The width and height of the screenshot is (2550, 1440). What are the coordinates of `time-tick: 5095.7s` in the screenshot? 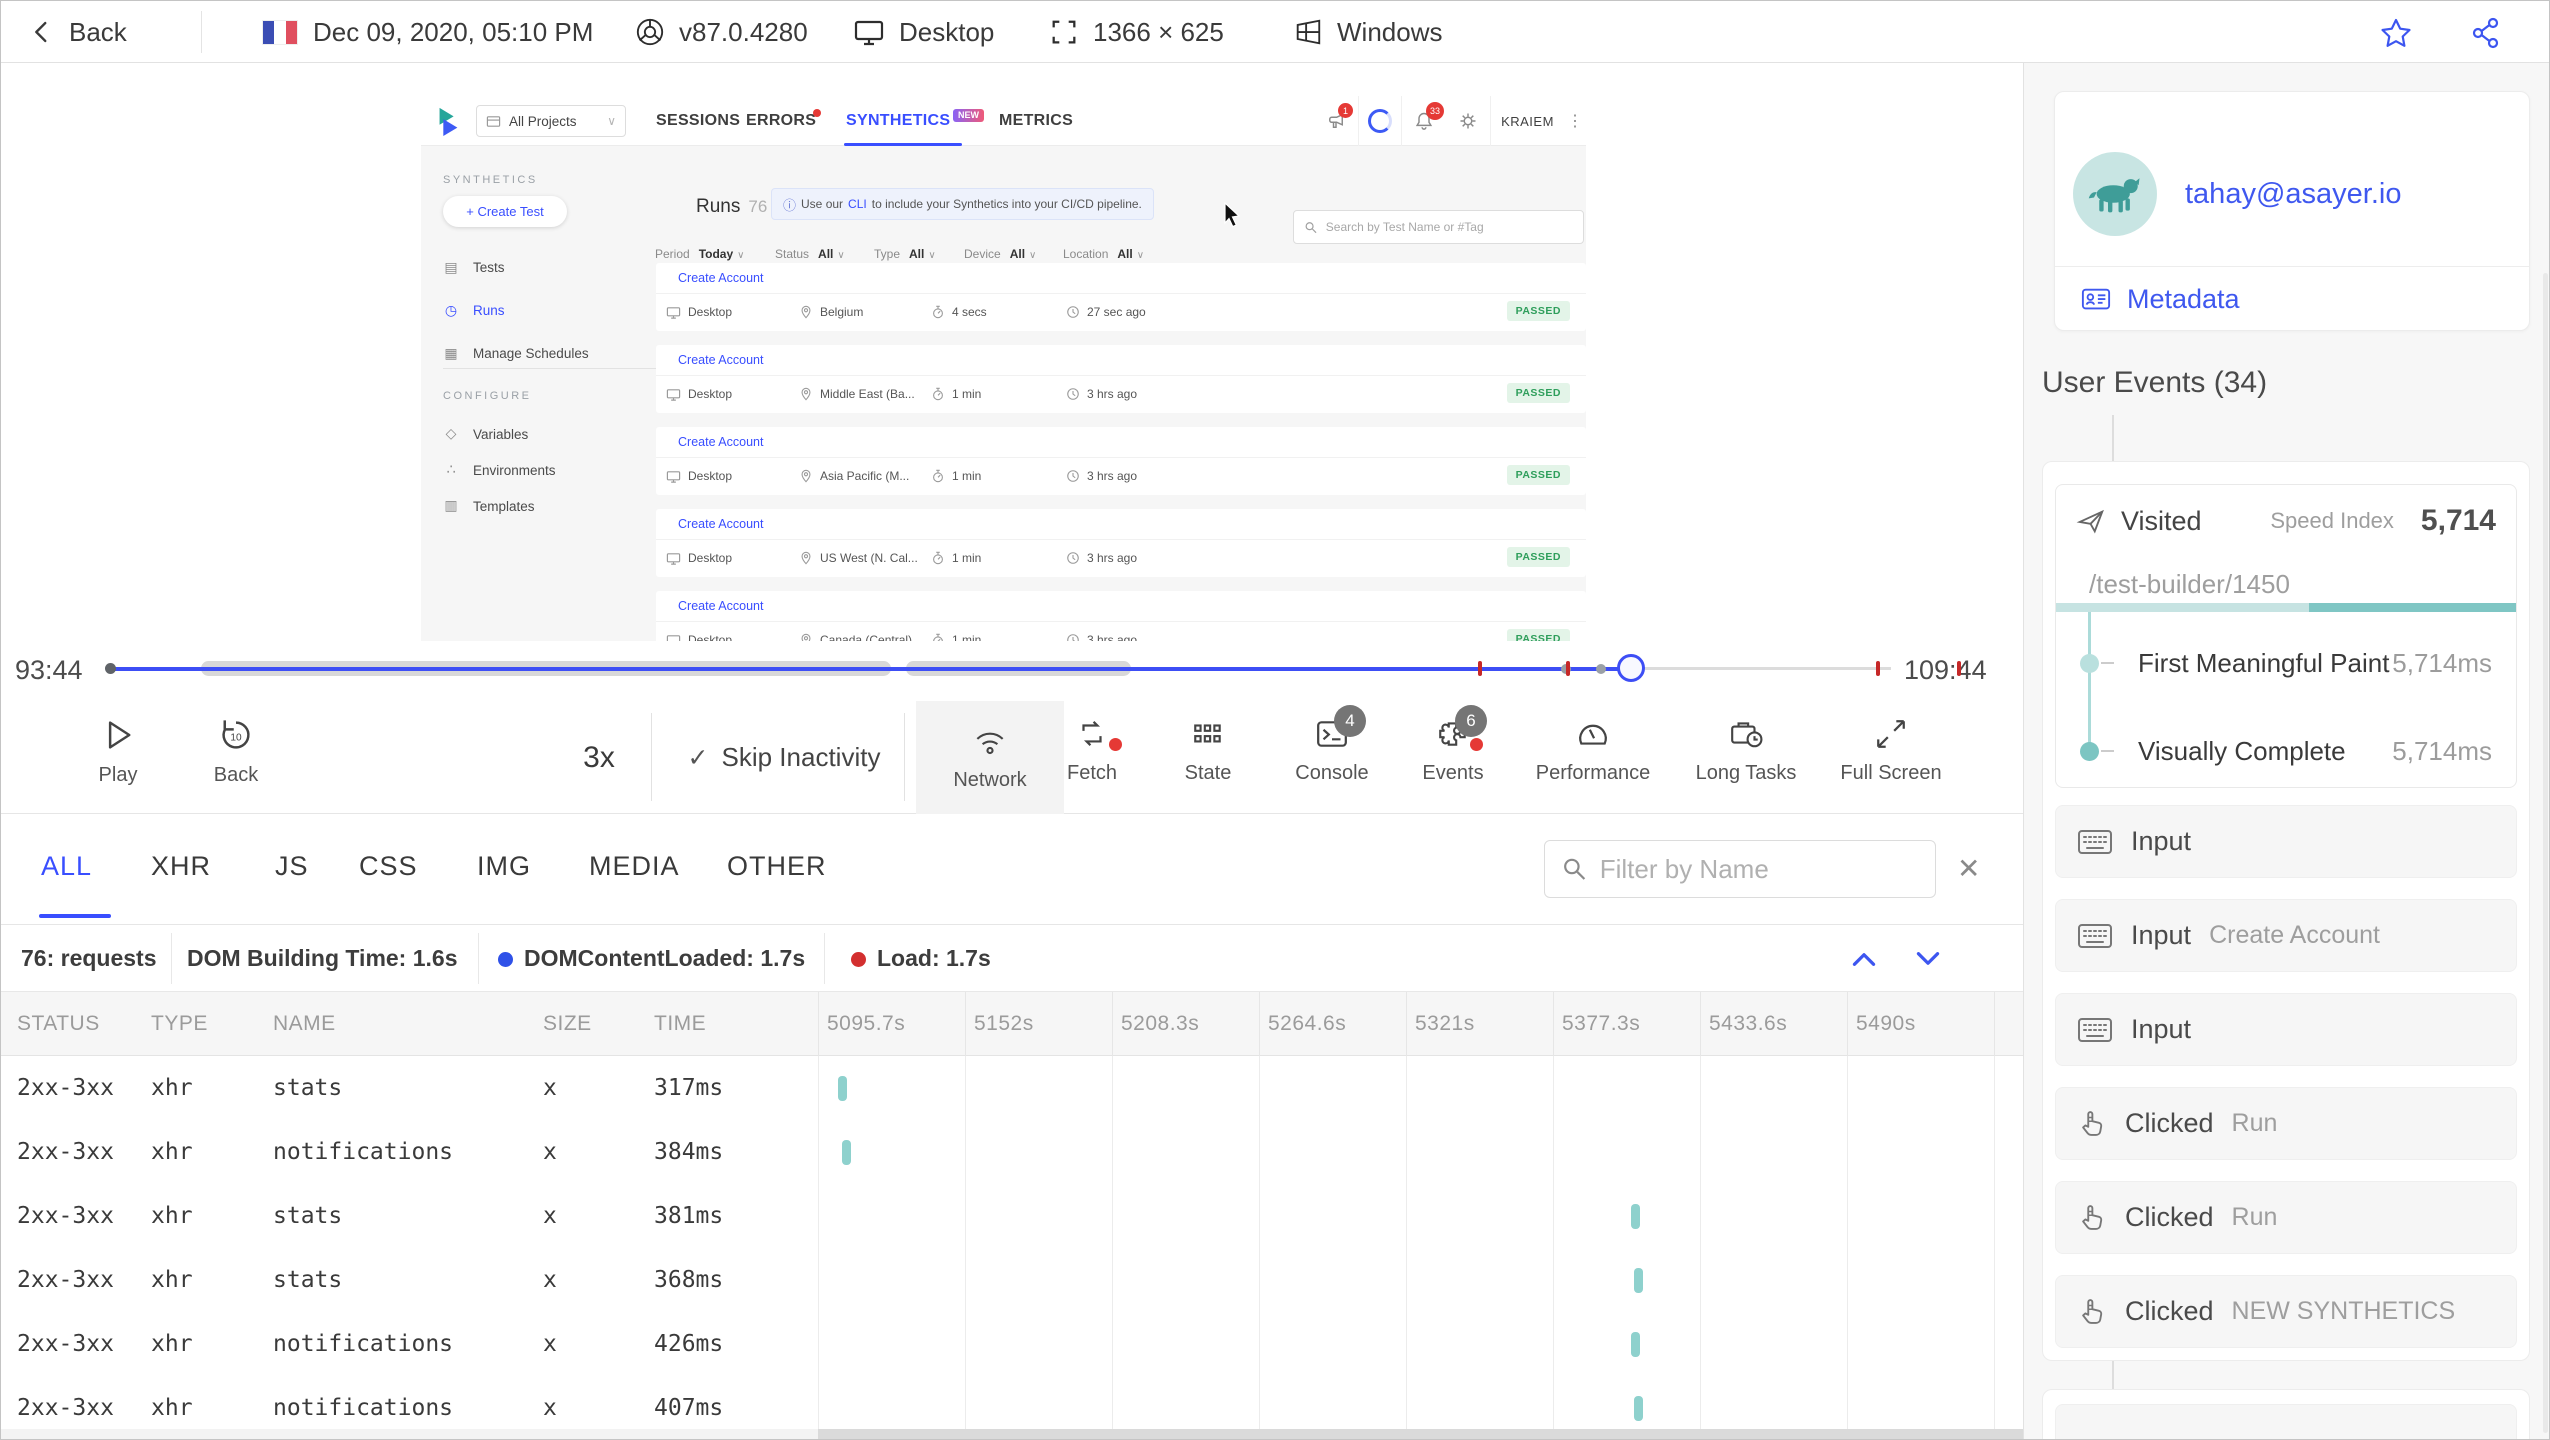 It's located at (866, 1023).